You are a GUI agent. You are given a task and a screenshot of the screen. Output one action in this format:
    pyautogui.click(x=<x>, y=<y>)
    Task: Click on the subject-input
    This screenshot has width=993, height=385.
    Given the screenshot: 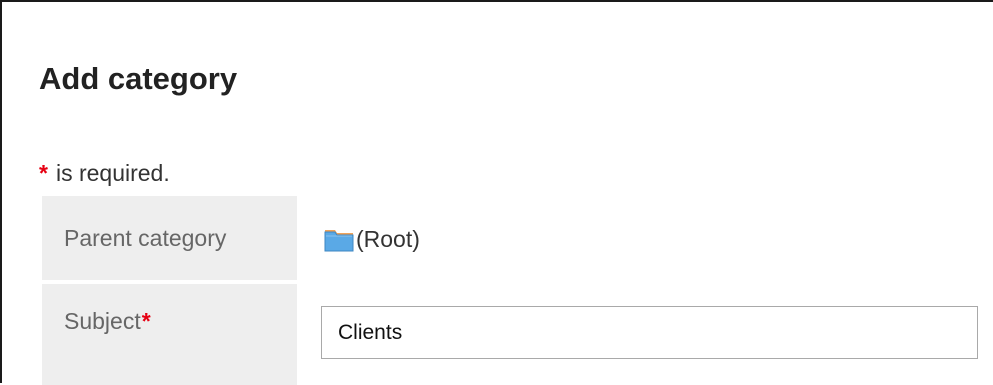 What is the action you would take?
    pyautogui.click(x=649, y=332)
    